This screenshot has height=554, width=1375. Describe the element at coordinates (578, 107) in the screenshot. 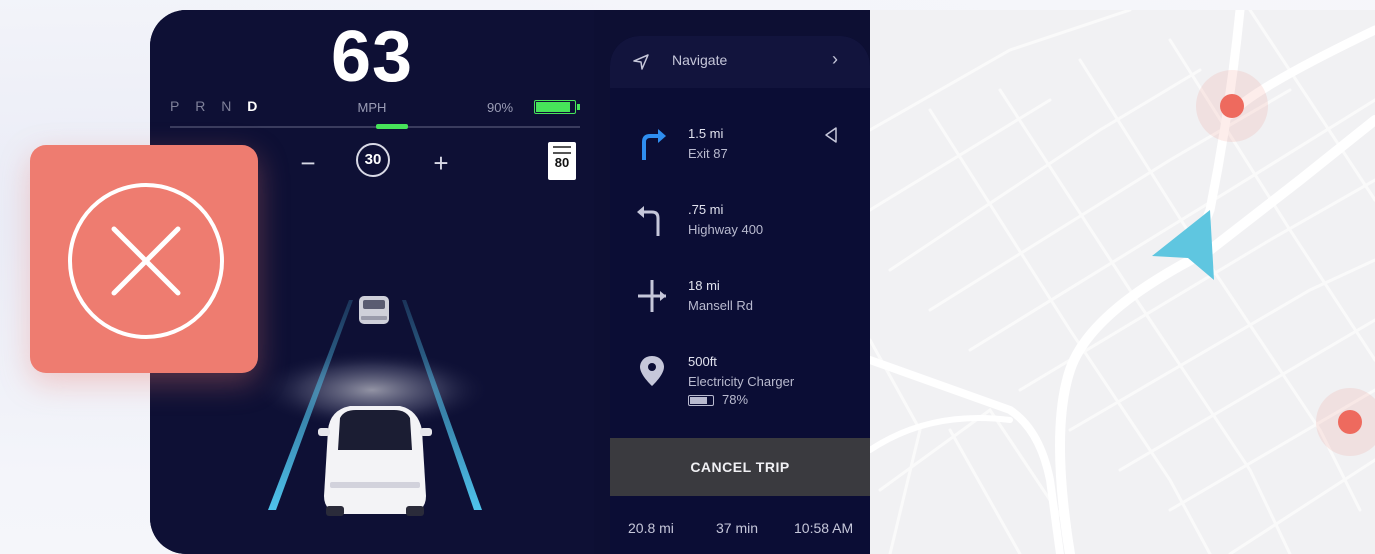

I see `battery-nub` at that location.